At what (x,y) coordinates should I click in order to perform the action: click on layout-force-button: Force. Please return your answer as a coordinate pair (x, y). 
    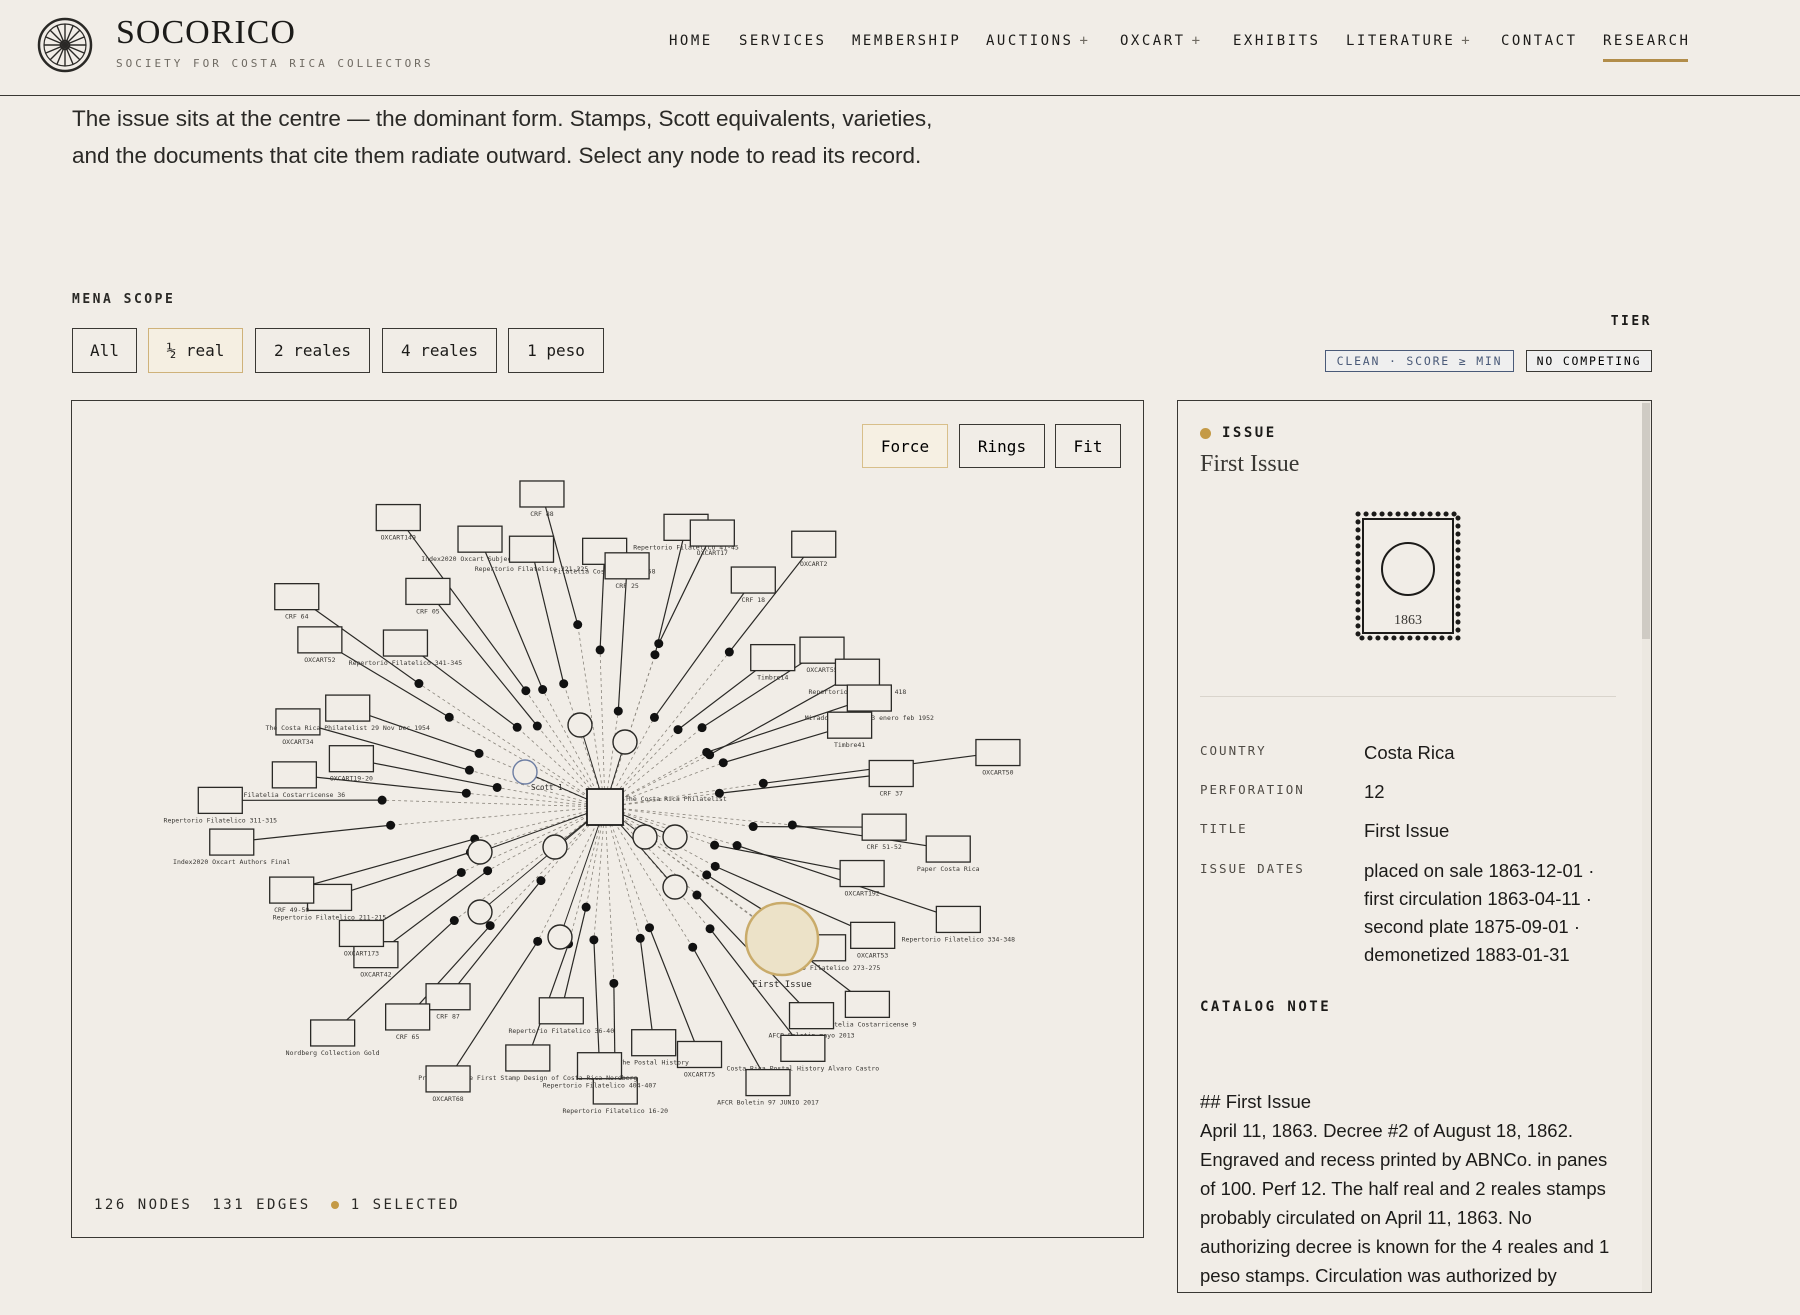
    Looking at the image, I should click on (905, 446).